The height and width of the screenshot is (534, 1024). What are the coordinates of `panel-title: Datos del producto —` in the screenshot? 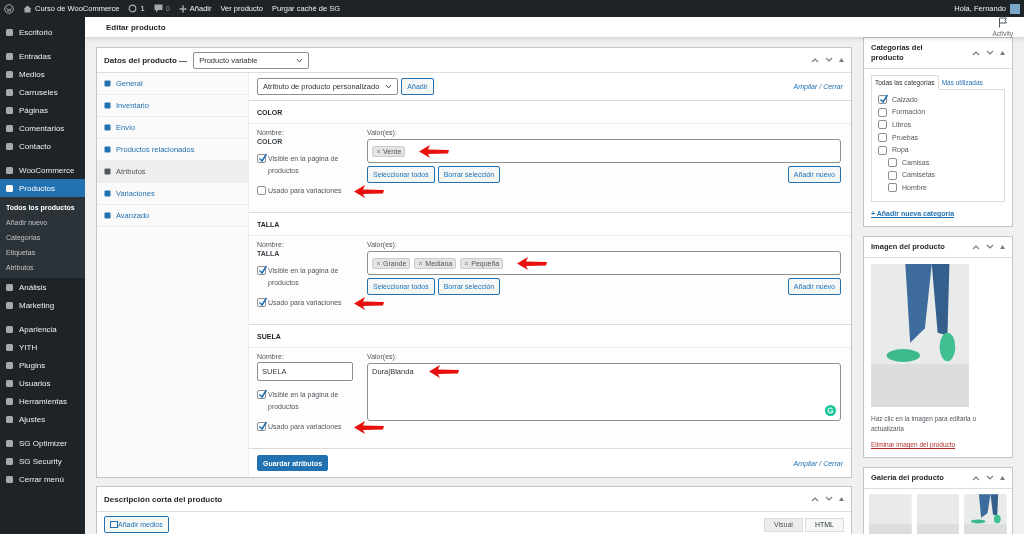 It's located at (146, 60).